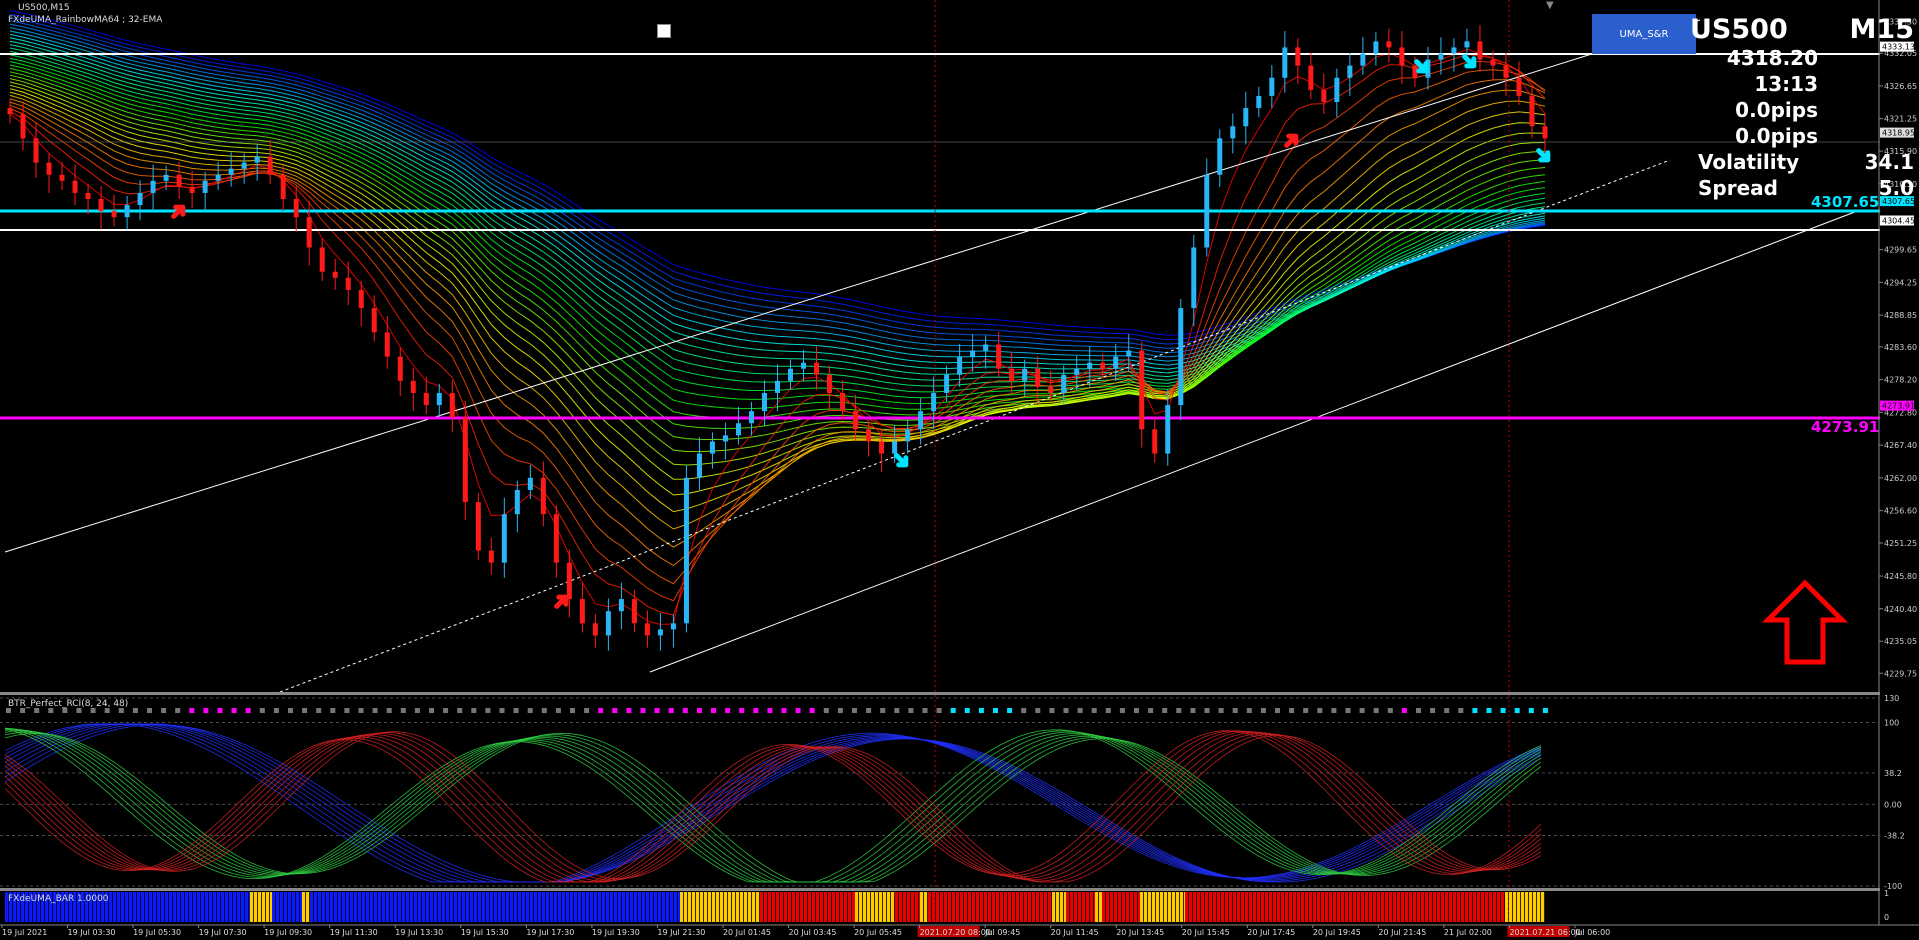  What do you see at coordinates (664, 31) in the screenshot?
I see `object-checkbox` at bounding box center [664, 31].